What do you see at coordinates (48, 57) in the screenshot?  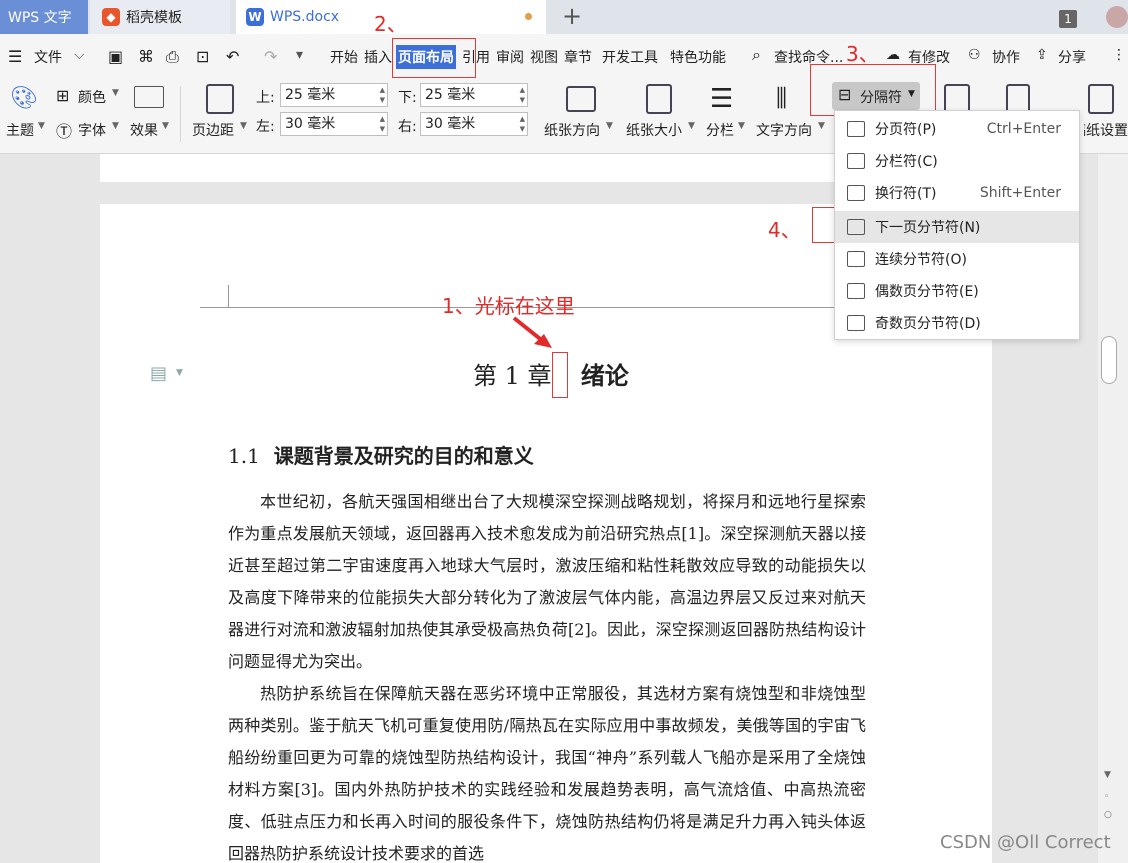 I see `menu-file: 文件` at bounding box center [48, 57].